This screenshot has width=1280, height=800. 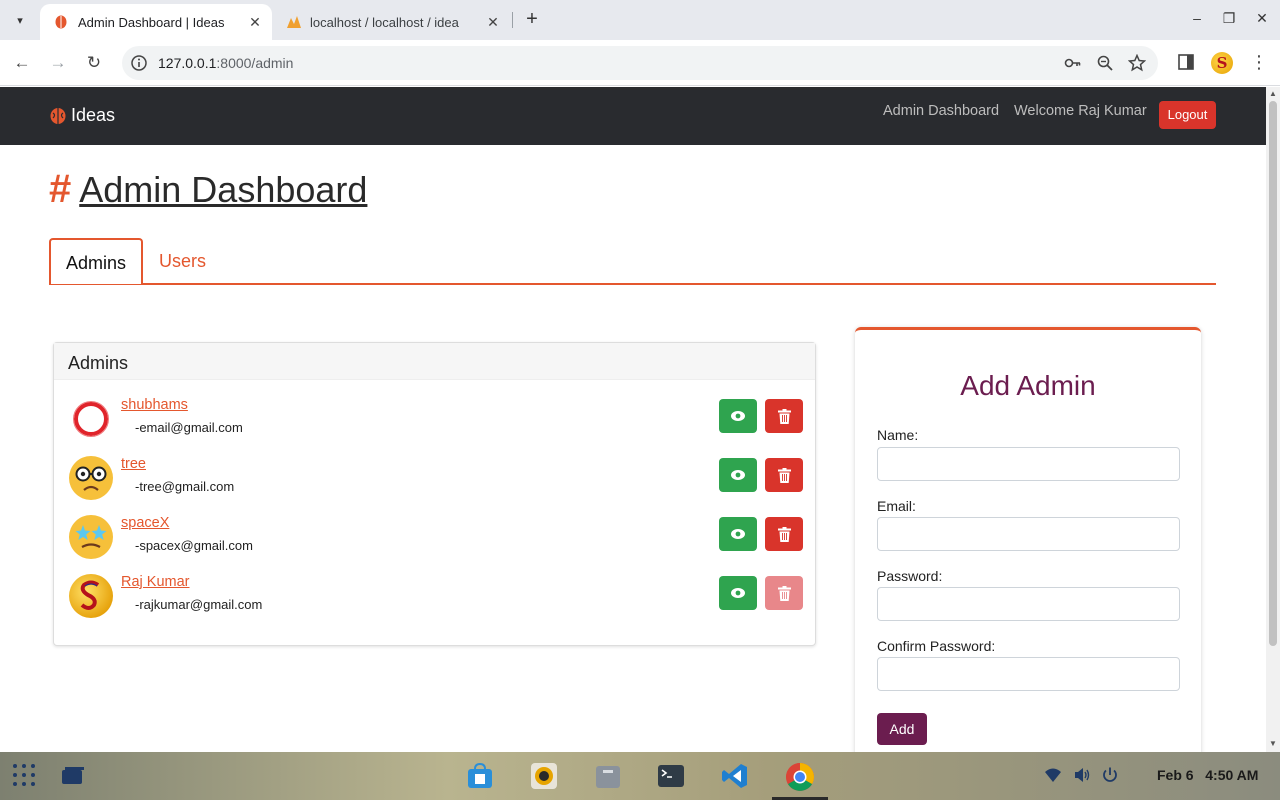 What do you see at coordinates (223, 190) in the screenshot?
I see `page-title-text: Admin Dashboard` at bounding box center [223, 190].